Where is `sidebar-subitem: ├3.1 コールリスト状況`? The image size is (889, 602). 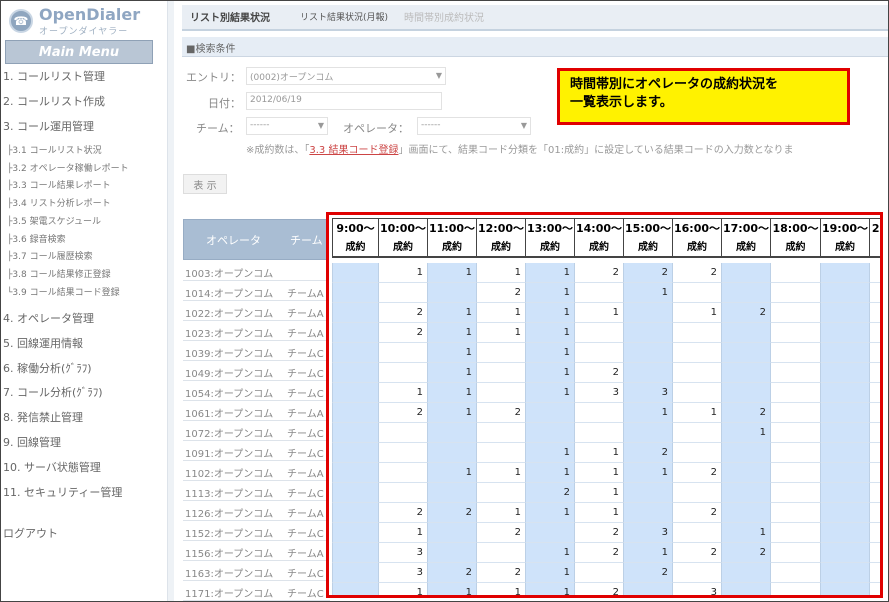 sidebar-subitem: ├3.1 コールリスト状況 is located at coordinates (54, 149).